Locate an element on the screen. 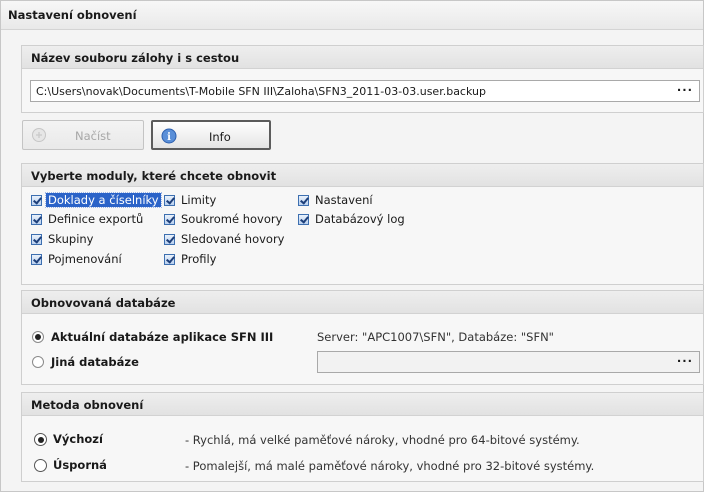  database-group-title: Obnovovaná databáze is located at coordinates (103, 303).